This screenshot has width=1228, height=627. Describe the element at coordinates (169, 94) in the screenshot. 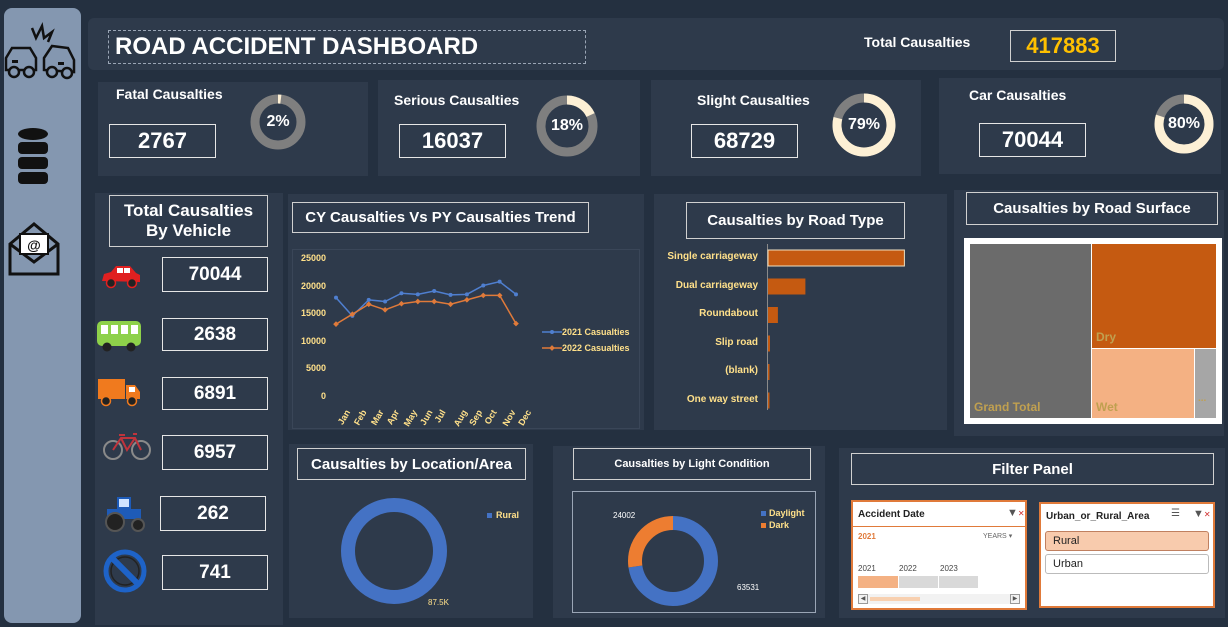

I see `kpi-label: Fatal Causalties` at that location.